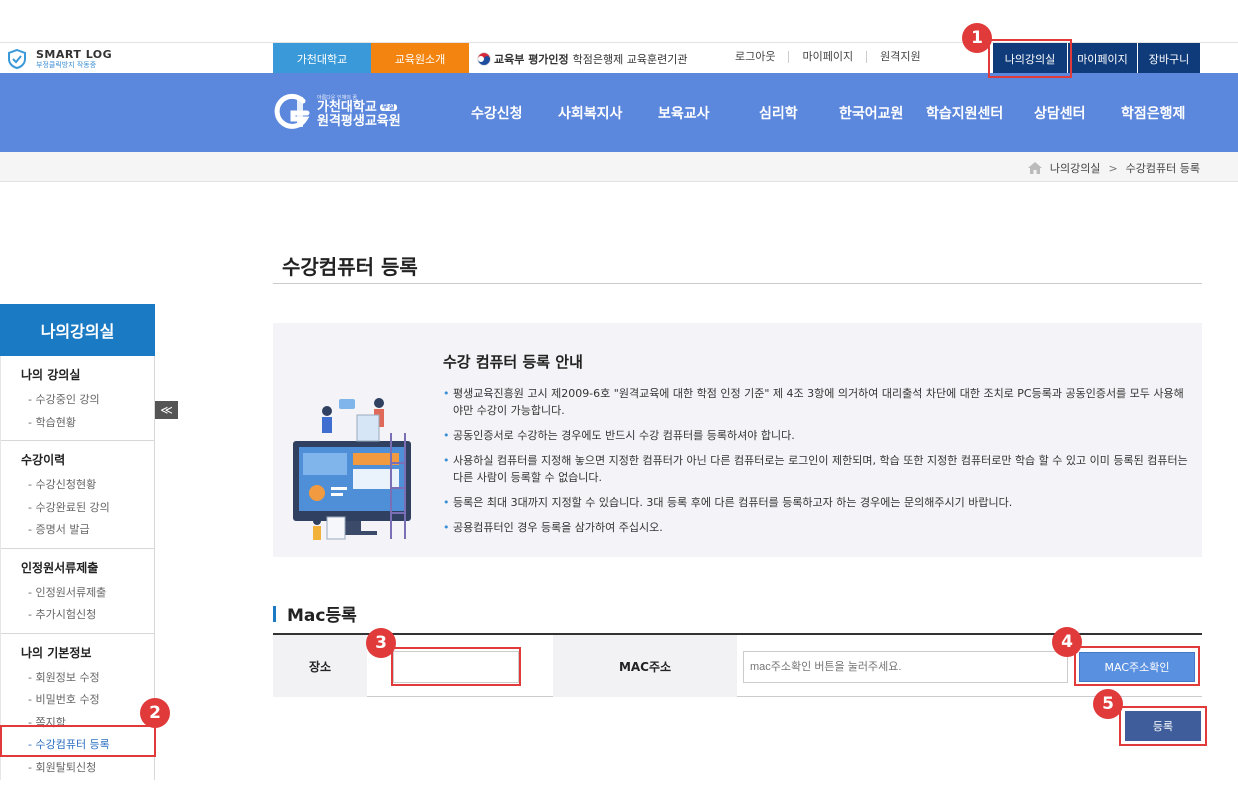  I want to click on sidebar-group-title: 나의 강의실, so click(51, 375).